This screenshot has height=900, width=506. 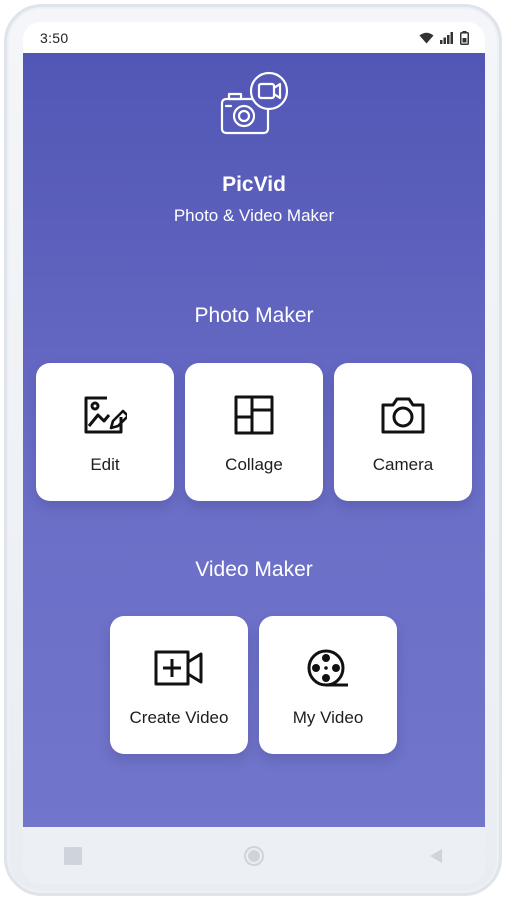 What do you see at coordinates (254, 569) in the screenshot?
I see `video-maker-title: Video Maker` at bounding box center [254, 569].